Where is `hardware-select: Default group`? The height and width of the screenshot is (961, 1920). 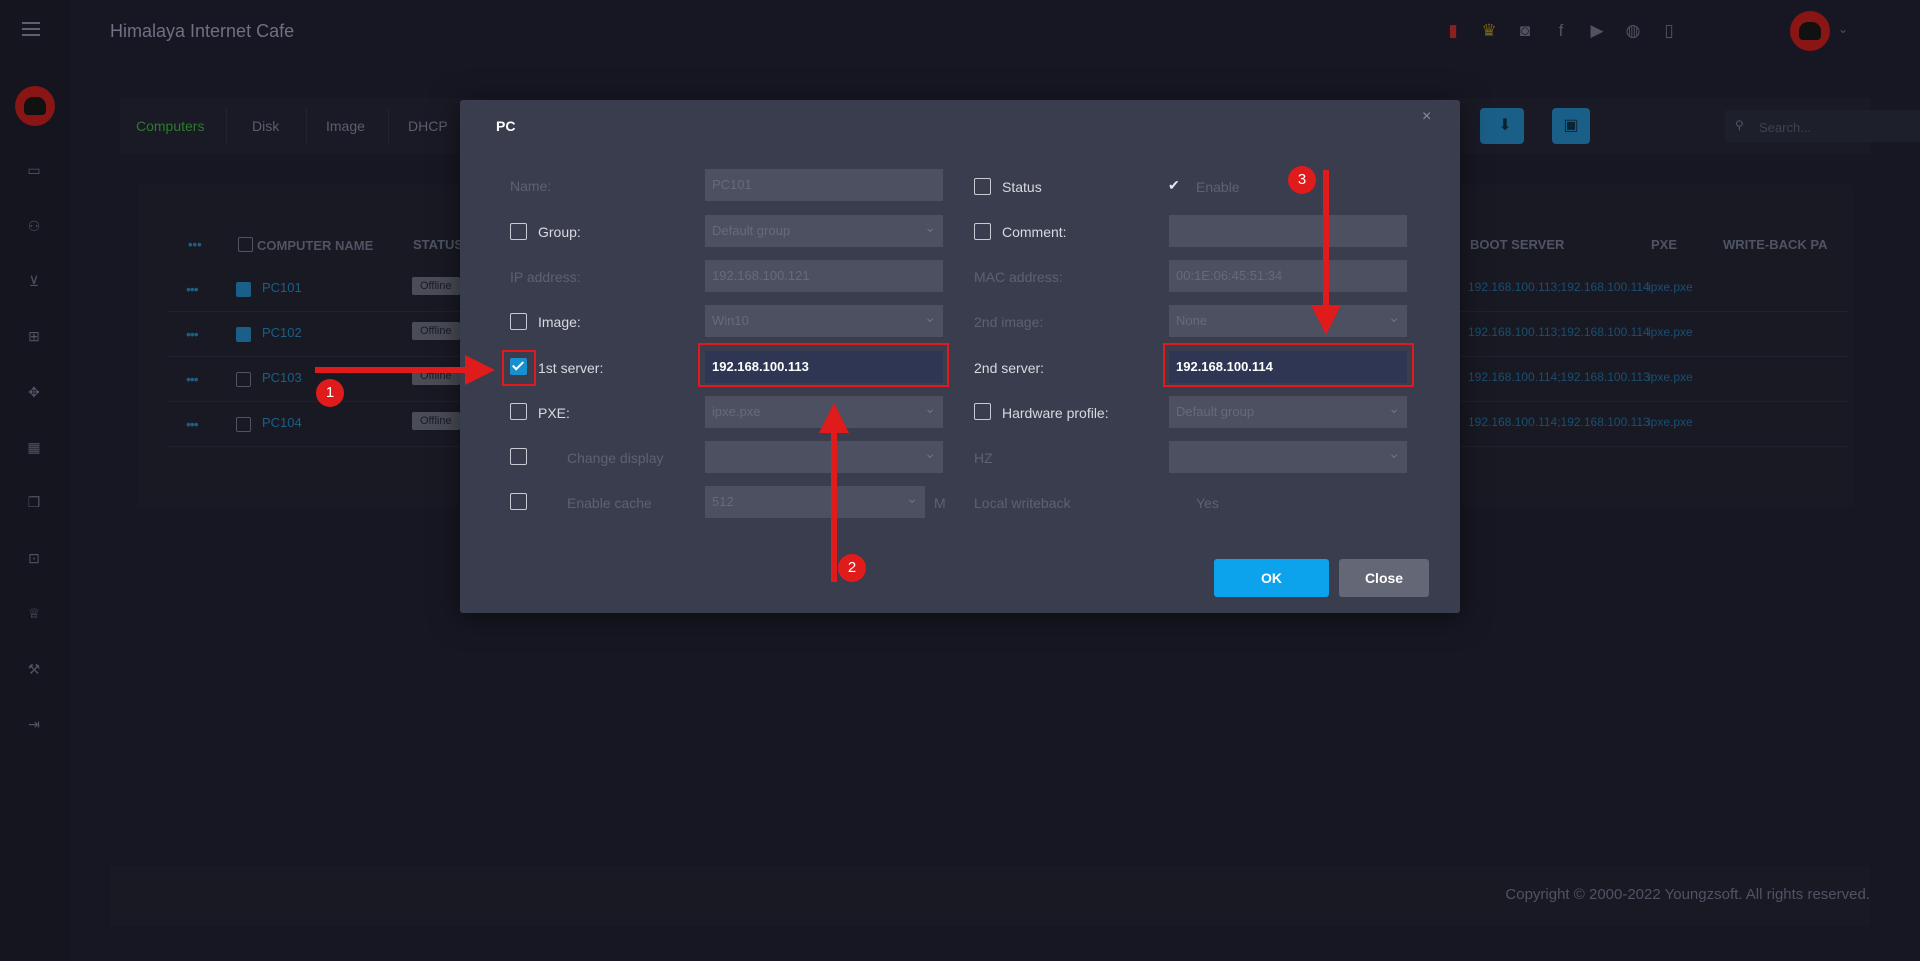 hardware-select: Default group is located at coordinates (1288, 410).